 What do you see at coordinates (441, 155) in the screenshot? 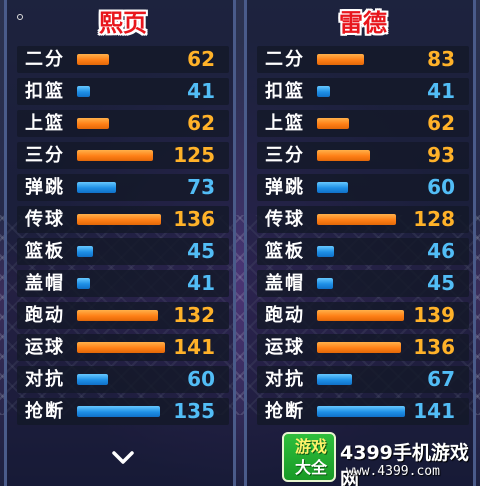
I see `stat-value: 93` at bounding box center [441, 155].